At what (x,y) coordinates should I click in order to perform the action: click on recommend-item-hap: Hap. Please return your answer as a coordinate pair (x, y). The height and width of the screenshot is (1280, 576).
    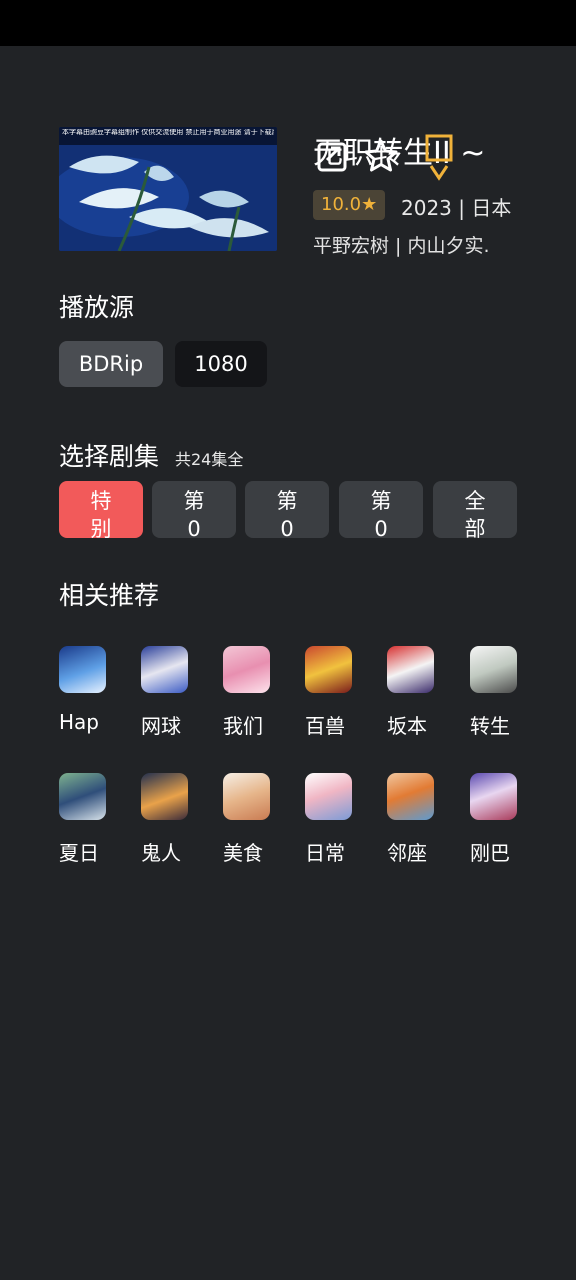
    Looking at the image, I should click on (91, 690).